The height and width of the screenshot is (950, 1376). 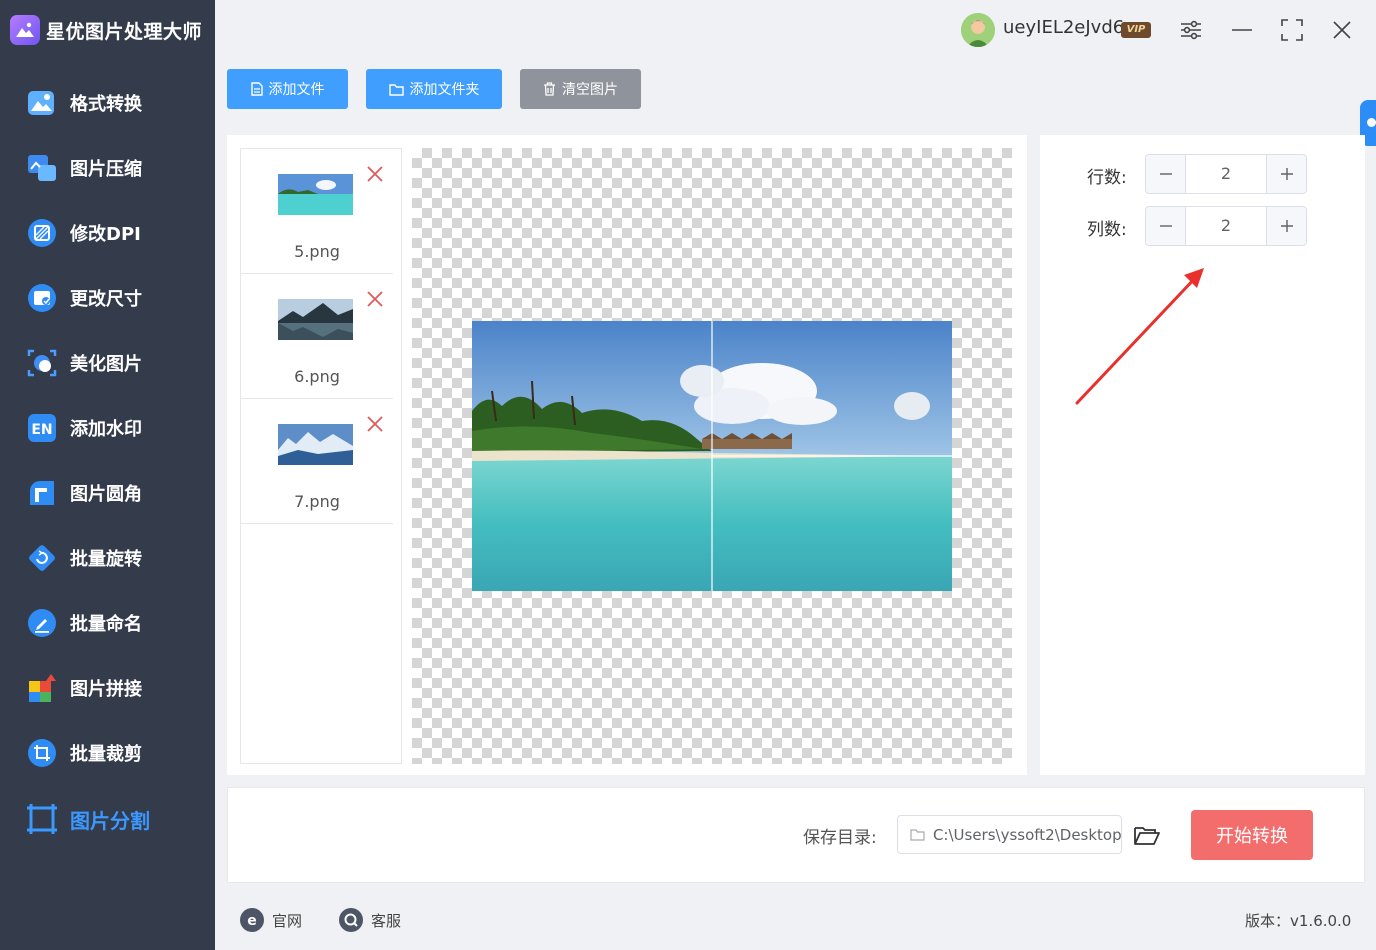 What do you see at coordinates (1139, 336) in the screenshot?
I see `annotation-arrow-icon` at bounding box center [1139, 336].